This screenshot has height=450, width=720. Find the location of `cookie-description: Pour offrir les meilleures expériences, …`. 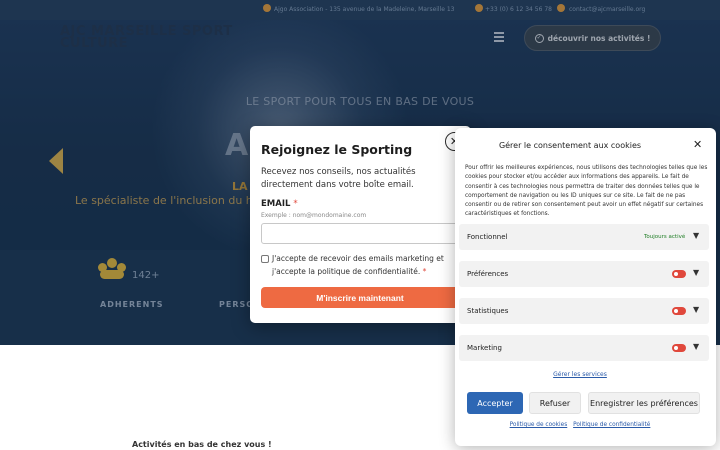

cookie-description: Pour offrir les meilleures expériences, … is located at coordinates (586, 191).